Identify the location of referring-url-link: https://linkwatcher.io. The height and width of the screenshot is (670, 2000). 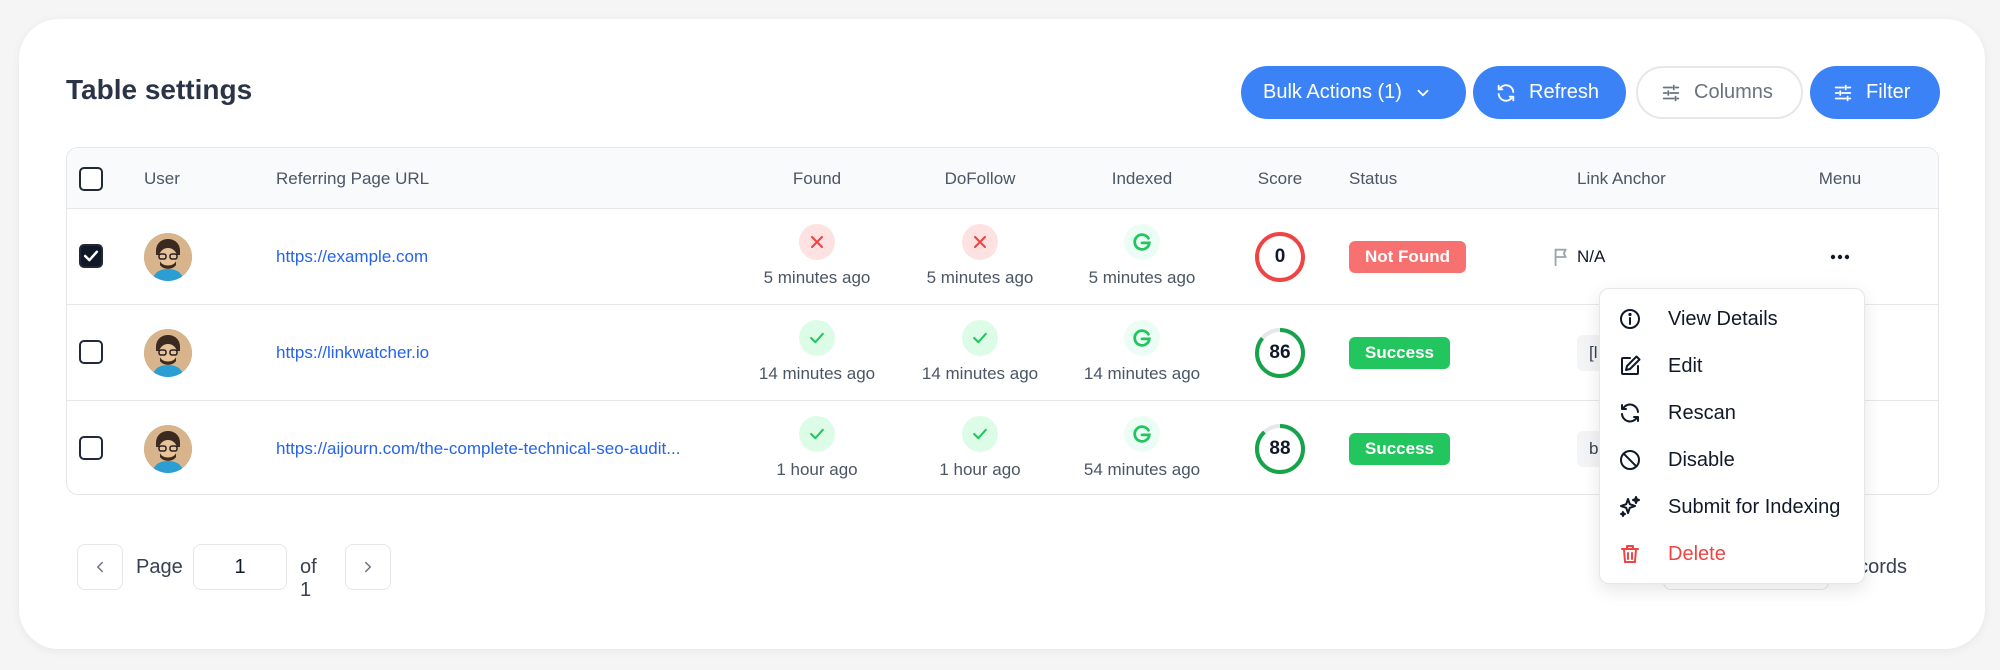
(352, 353).